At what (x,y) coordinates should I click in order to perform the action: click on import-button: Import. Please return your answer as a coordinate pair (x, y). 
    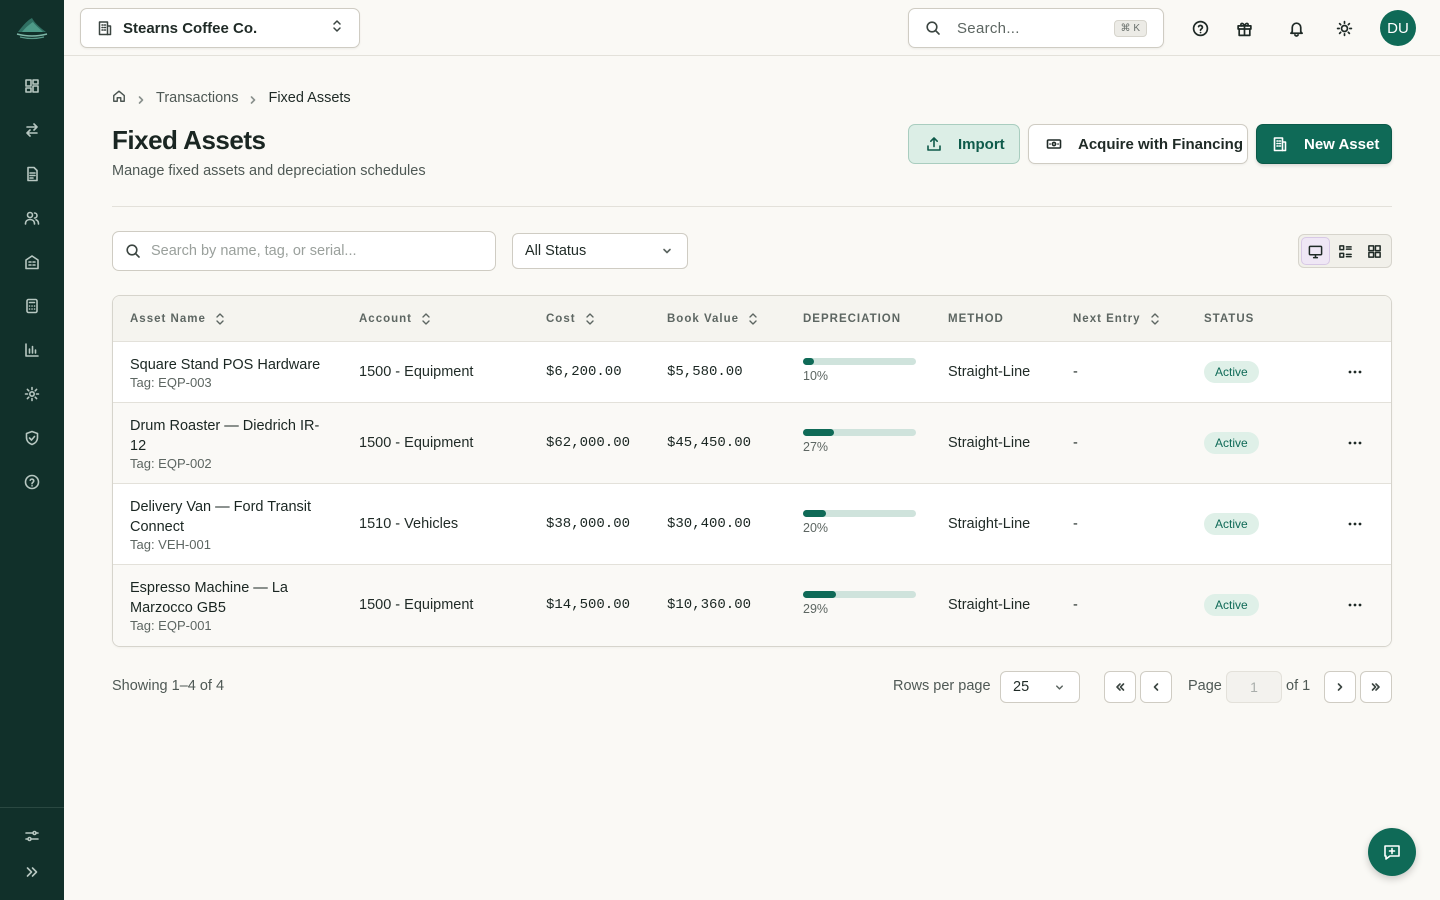
    Looking at the image, I should click on (964, 144).